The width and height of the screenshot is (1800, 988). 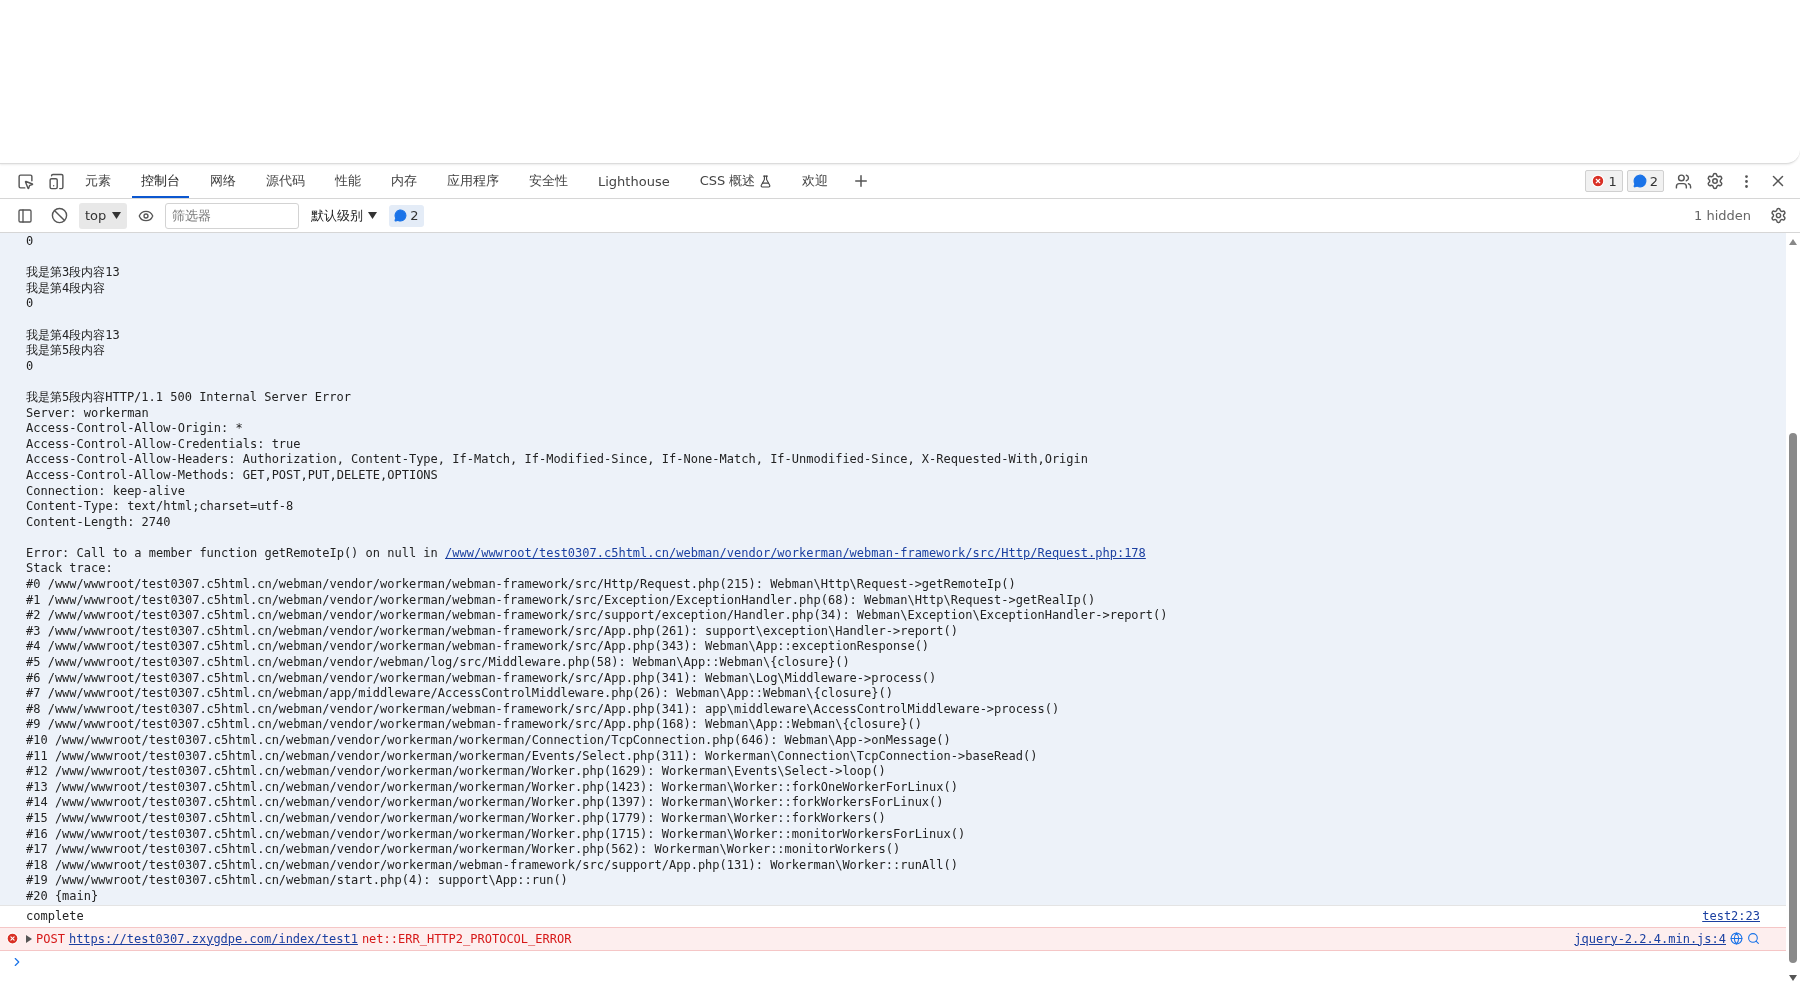 I want to click on devtools-tab: 网络, so click(x=223, y=181).